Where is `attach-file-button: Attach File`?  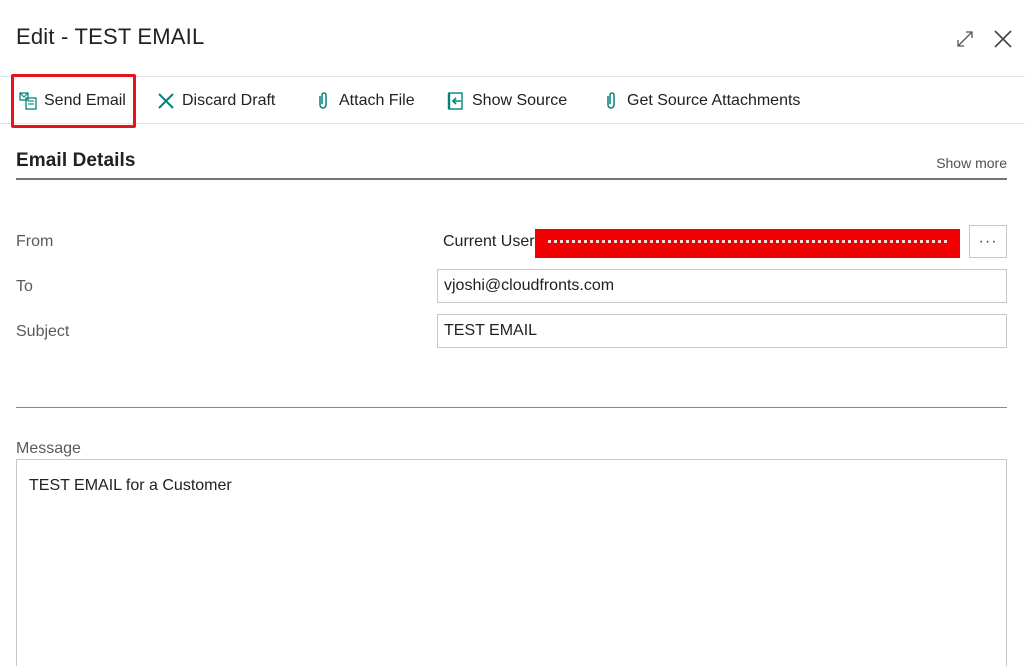
attach-file-button: Attach File is located at coordinates (364, 101).